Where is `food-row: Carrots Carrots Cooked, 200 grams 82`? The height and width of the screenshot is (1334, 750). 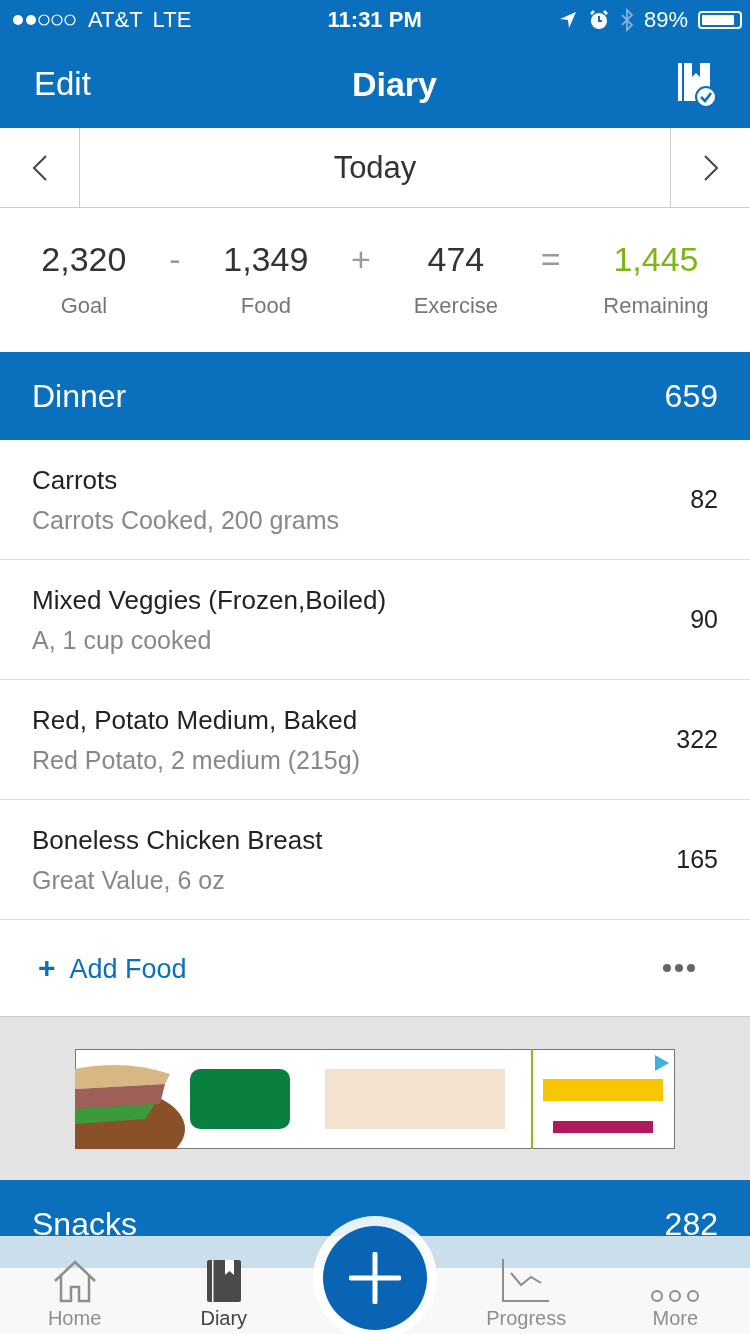
food-row: Carrots Carrots Cooked, 200 grams 82 is located at coordinates (375, 500).